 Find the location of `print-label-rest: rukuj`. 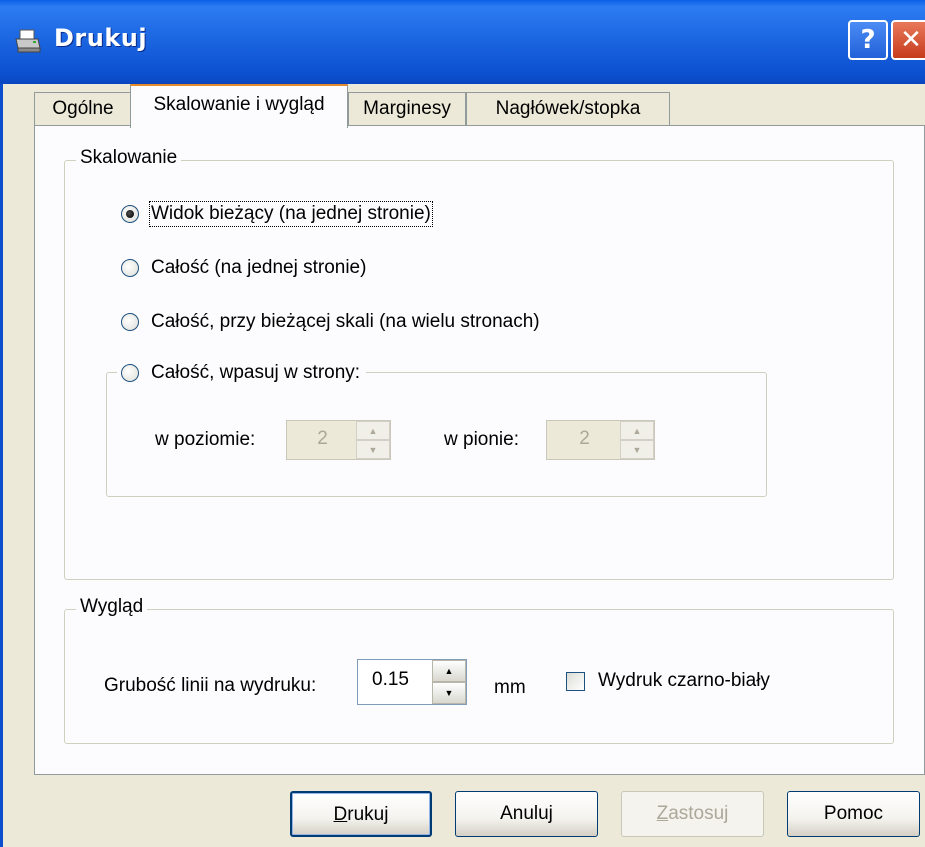

print-label-rest: rukuj is located at coordinates (368, 814).